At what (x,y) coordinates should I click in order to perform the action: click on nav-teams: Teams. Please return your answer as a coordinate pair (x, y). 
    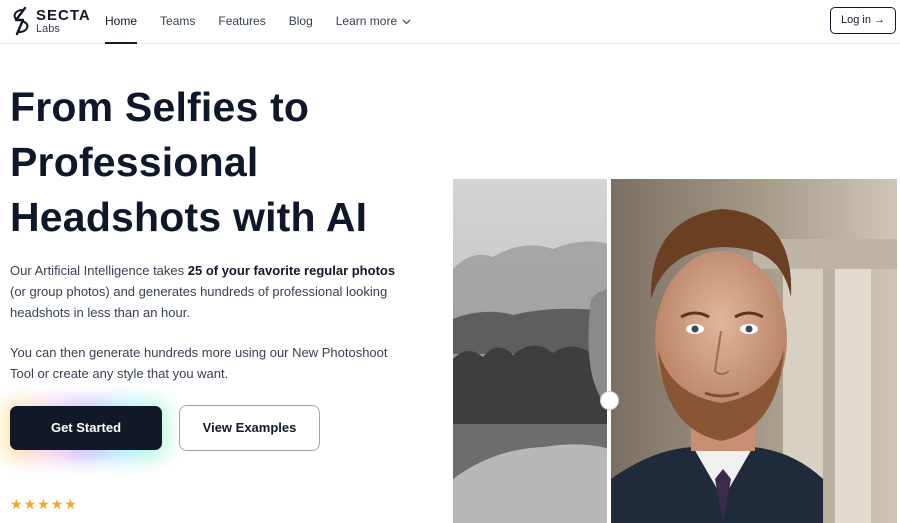
    Looking at the image, I should click on (177, 22).